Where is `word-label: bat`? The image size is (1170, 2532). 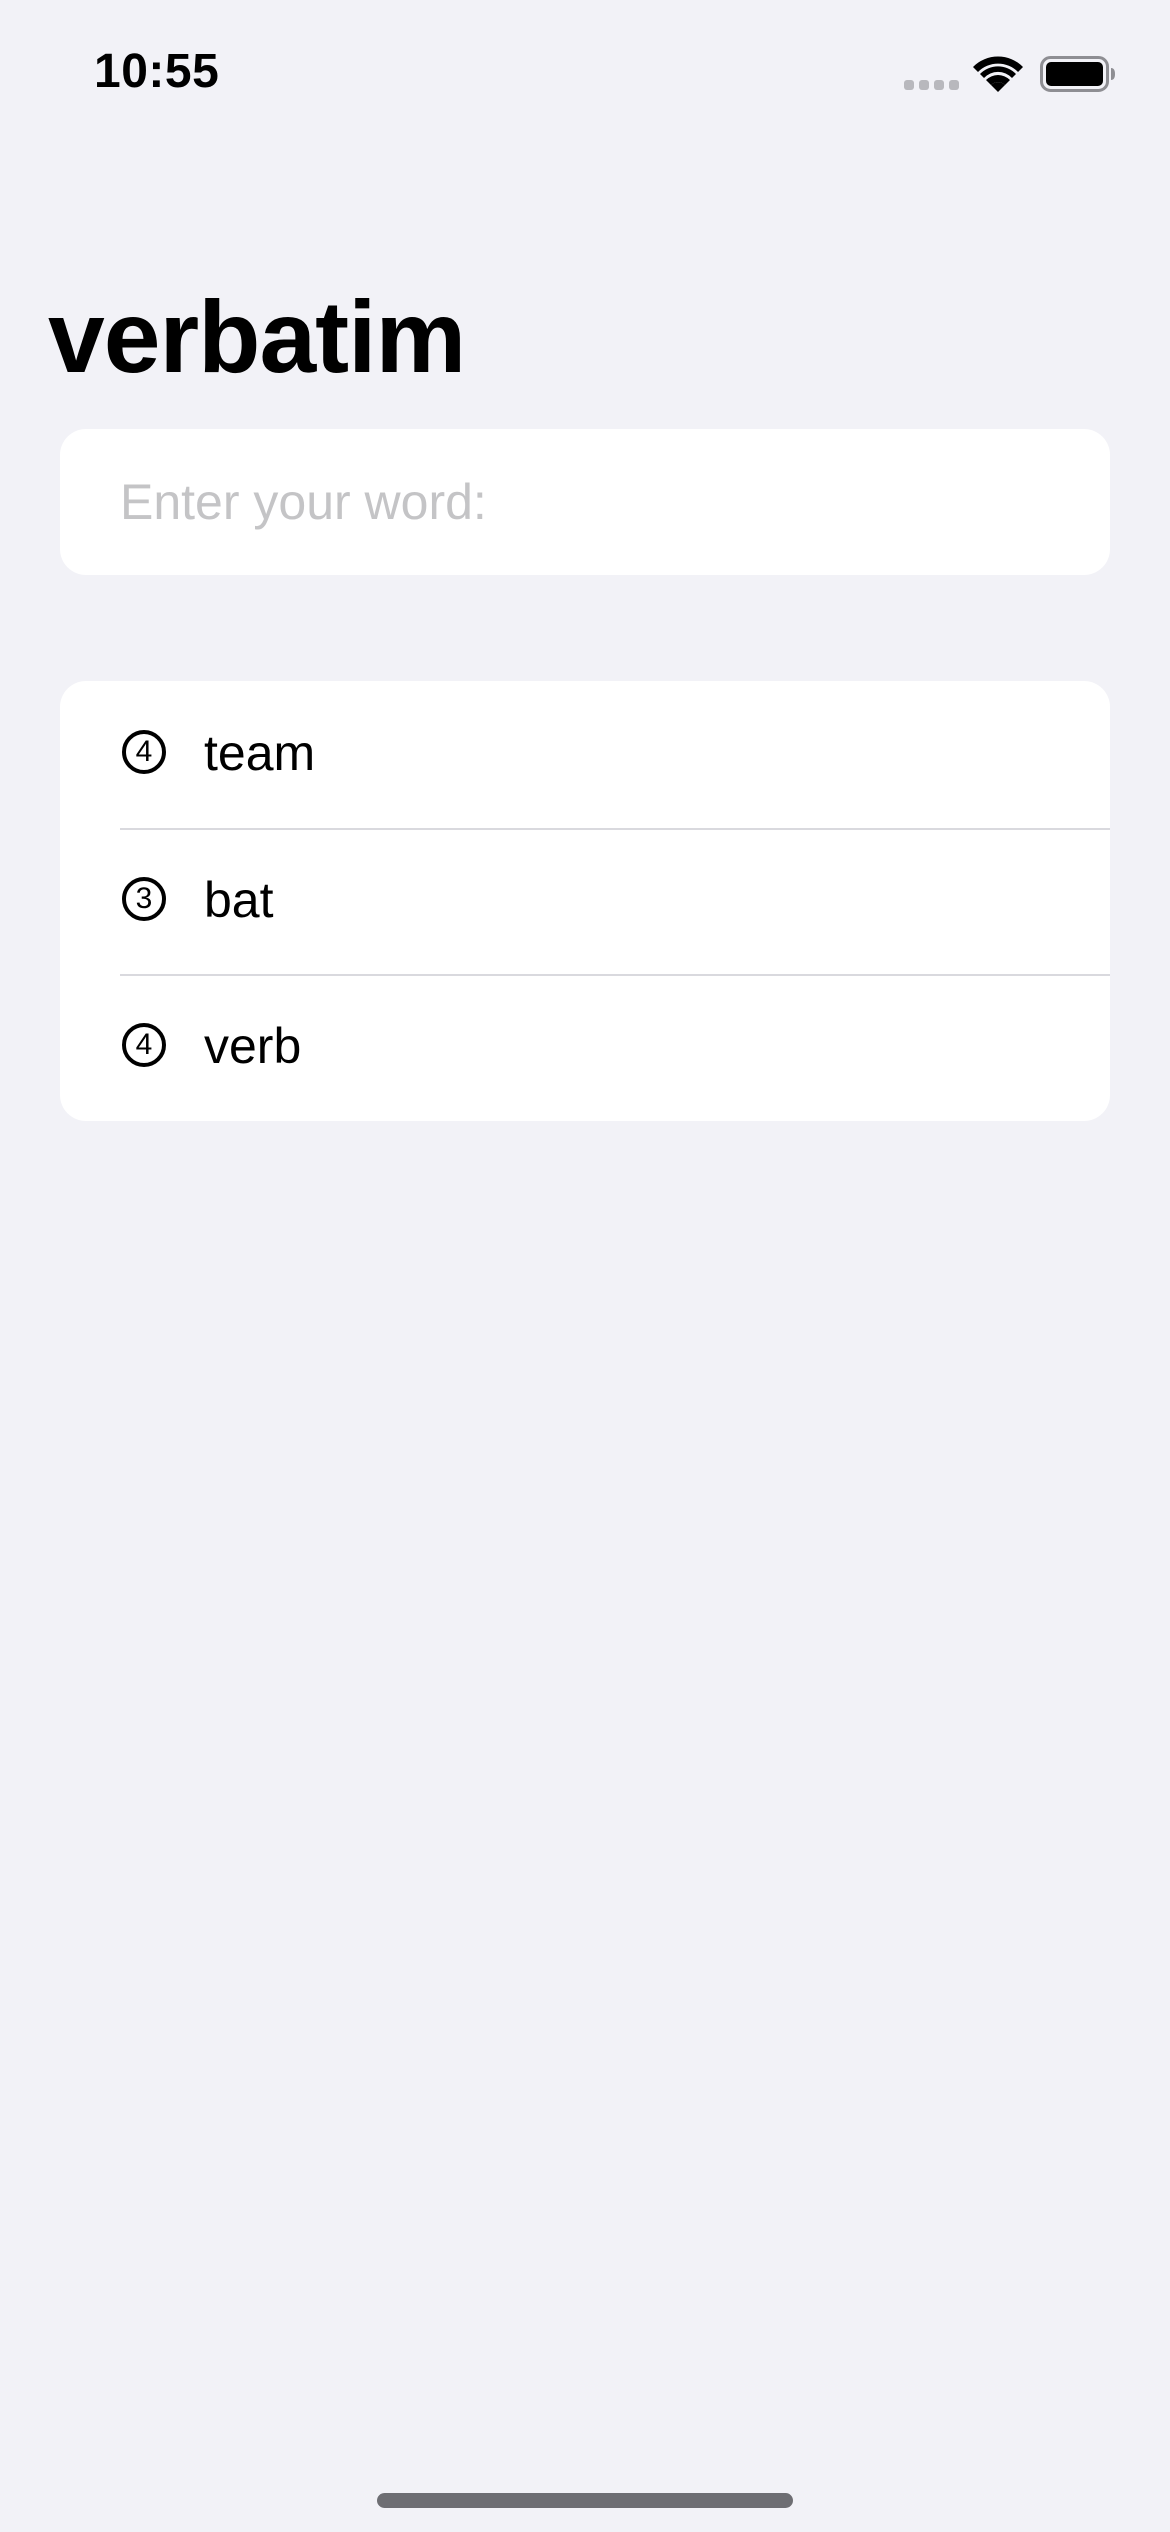
word-label: bat is located at coordinates (239, 899).